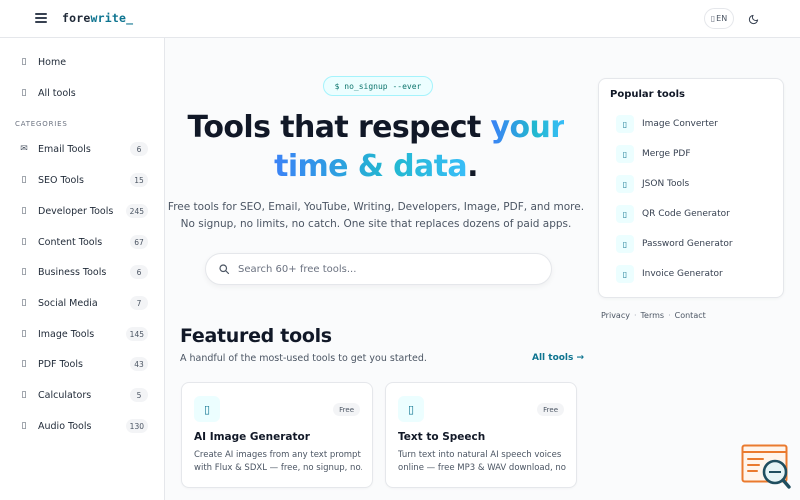 This screenshot has width=800, height=500. What do you see at coordinates (82, 93) in the screenshot?
I see `sidebar-item-all-tools: ▯ All tools` at bounding box center [82, 93].